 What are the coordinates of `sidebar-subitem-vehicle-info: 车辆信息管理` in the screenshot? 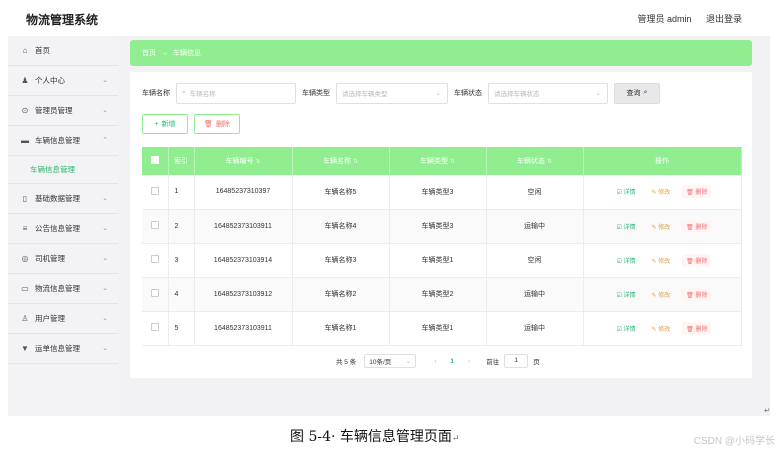 It's located at (63, 170).